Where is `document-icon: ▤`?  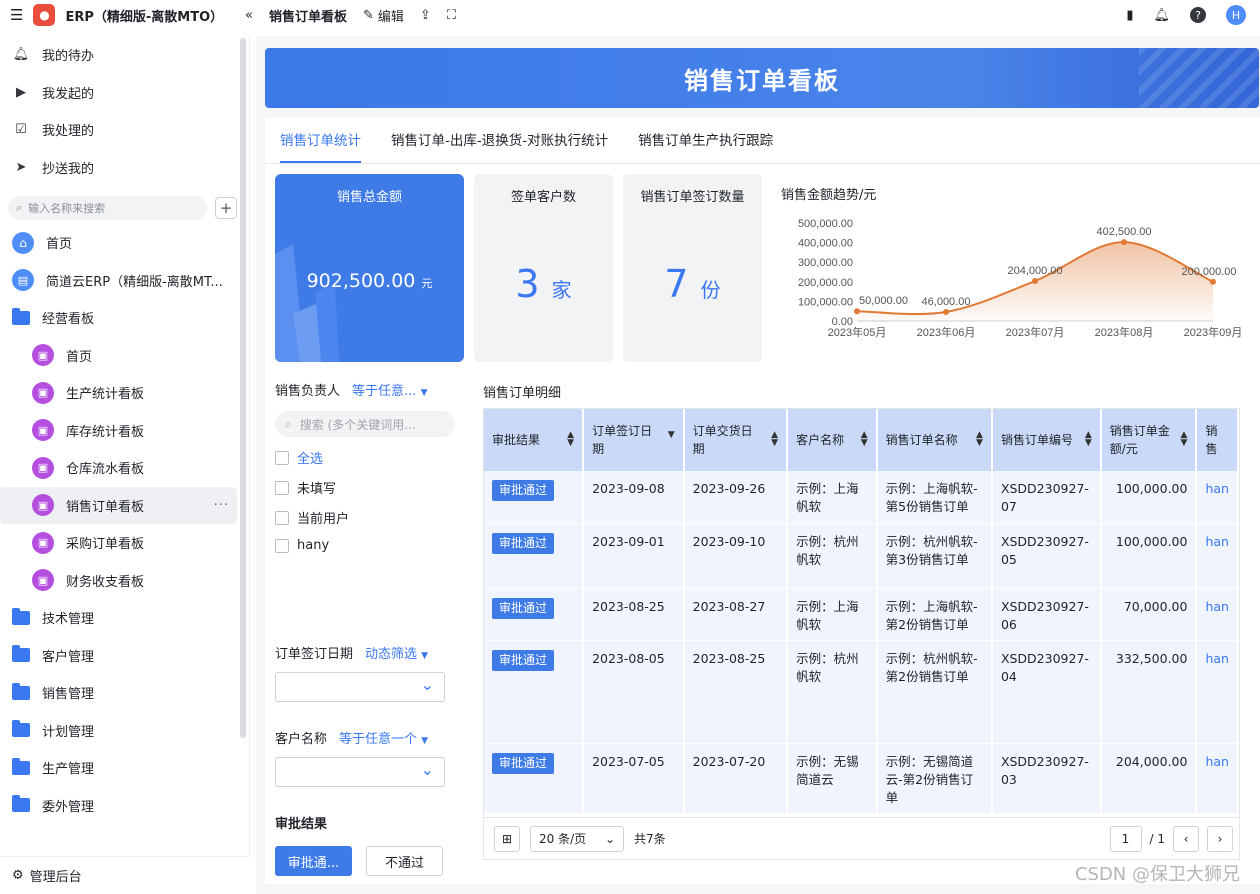 document-icon: ▤ is located at coordinates (23, 280).